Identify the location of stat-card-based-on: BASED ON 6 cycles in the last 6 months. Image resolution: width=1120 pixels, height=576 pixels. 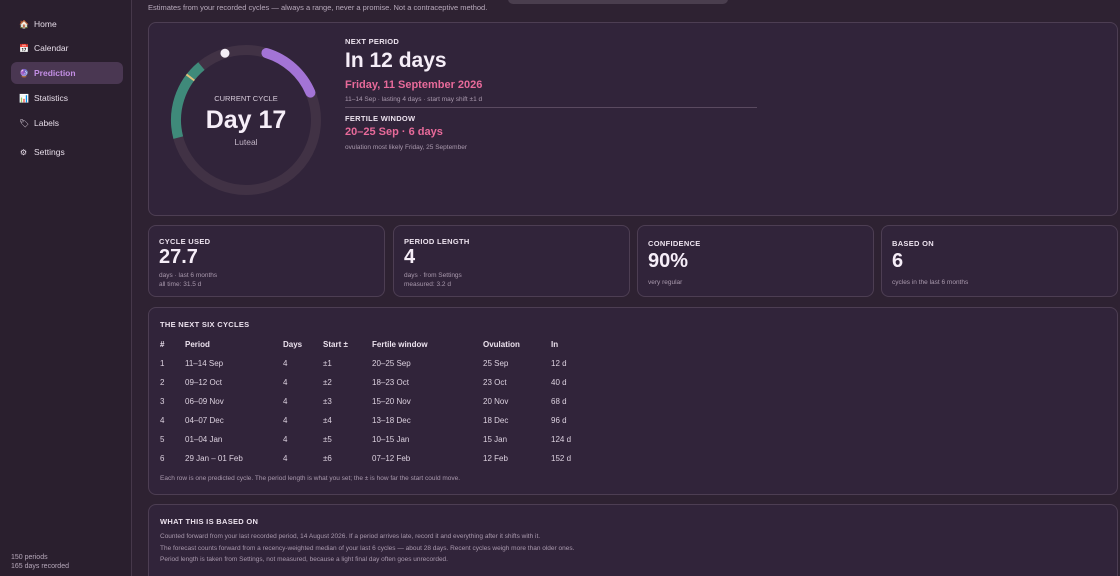
(999, 261).